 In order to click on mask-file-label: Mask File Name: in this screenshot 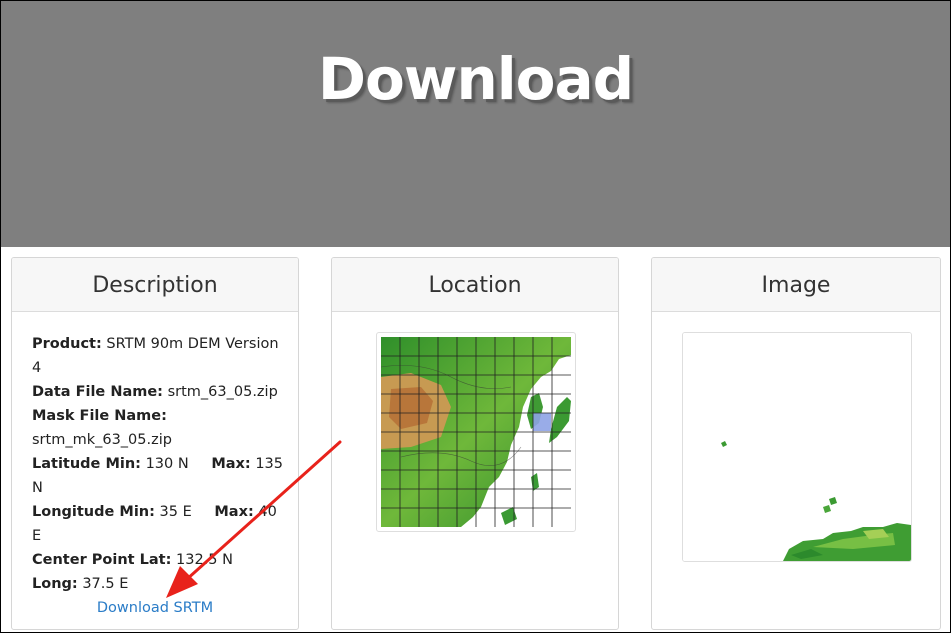, I will do `click(99, 416)`.